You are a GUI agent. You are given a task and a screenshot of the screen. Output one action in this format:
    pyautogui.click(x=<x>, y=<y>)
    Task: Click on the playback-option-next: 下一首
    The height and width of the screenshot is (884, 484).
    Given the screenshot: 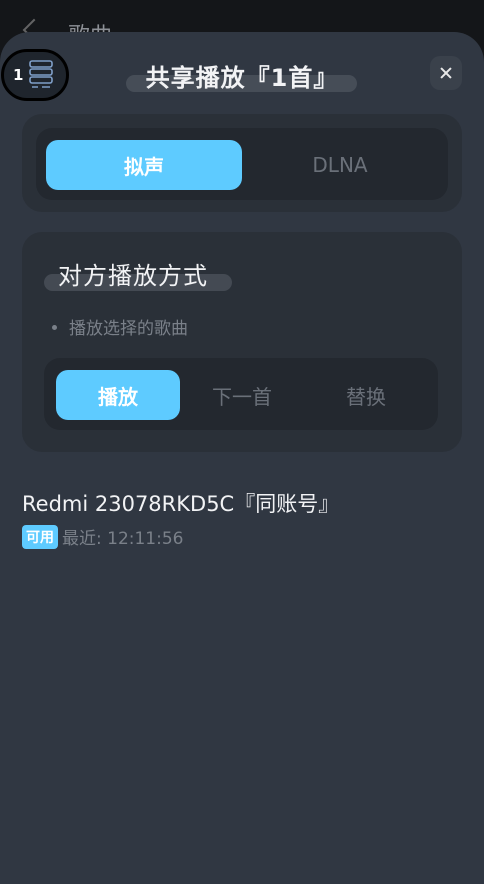 What is the action you would take?
    pyautogui.click(x=242, y=395)
    